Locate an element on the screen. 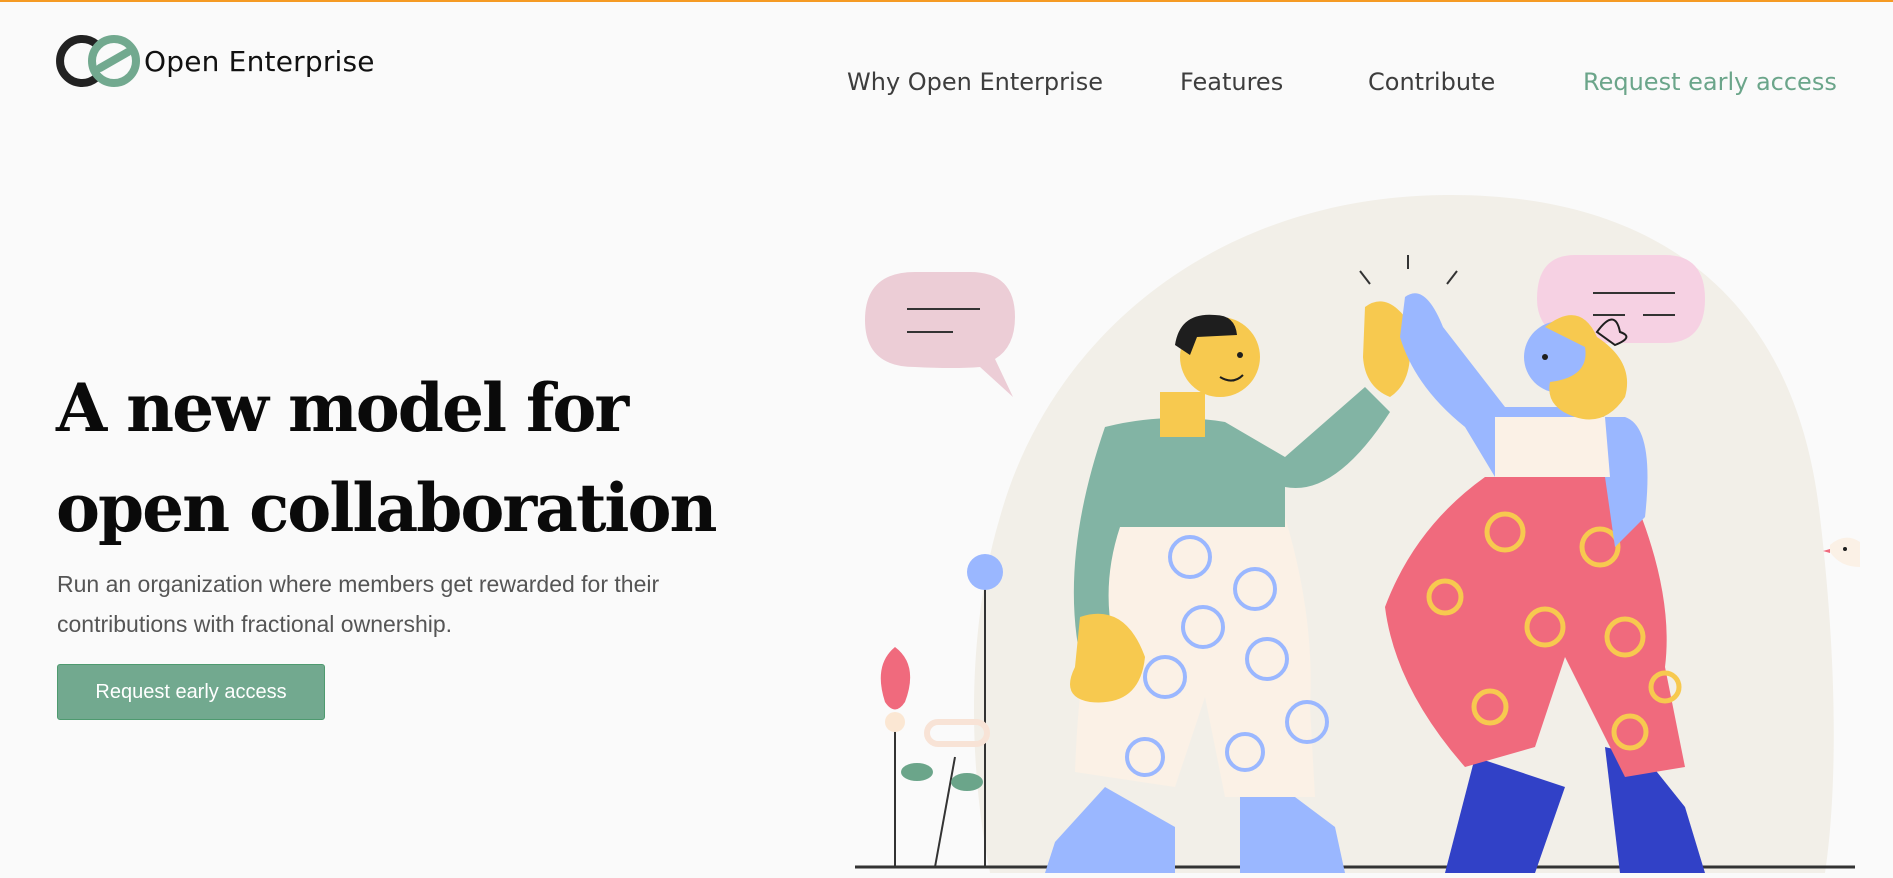  brand-name: Open Enterprise is located at coordinates (259, 61).